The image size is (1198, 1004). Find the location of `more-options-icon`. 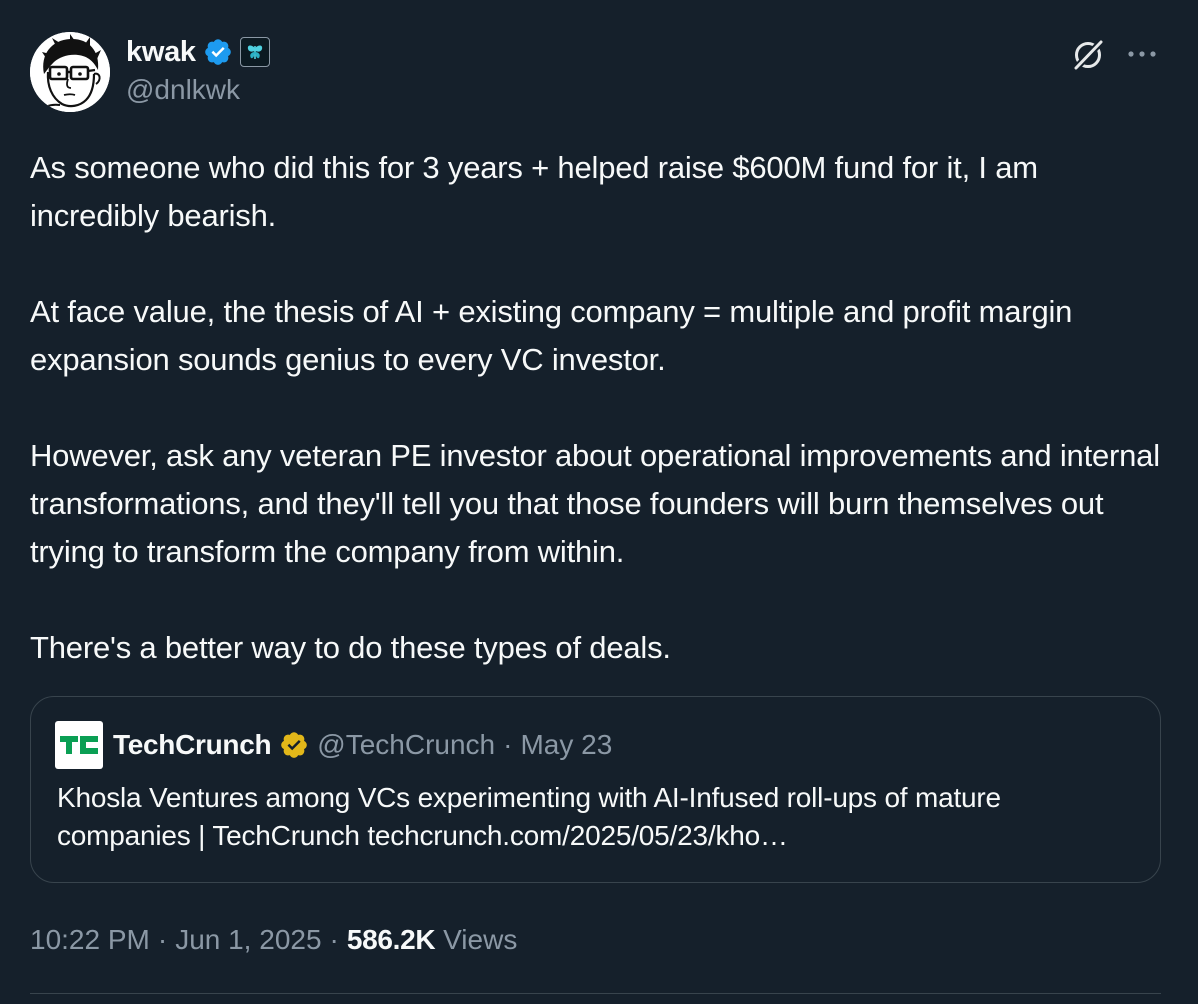

more-options-icon is located at coordinates (1142, 54).